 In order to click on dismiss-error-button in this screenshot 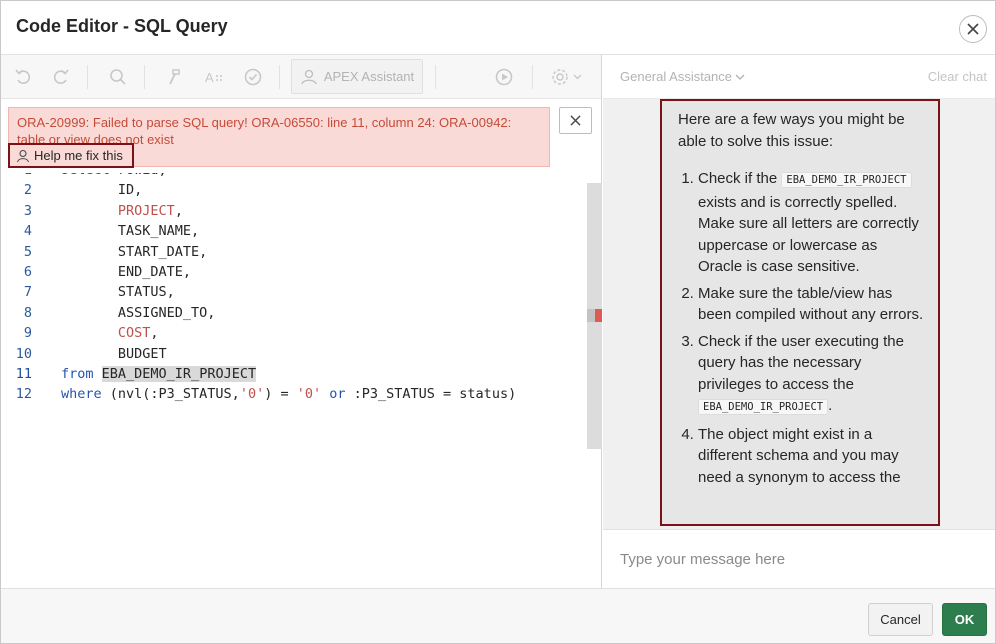, I will do `click(575, 120)`.